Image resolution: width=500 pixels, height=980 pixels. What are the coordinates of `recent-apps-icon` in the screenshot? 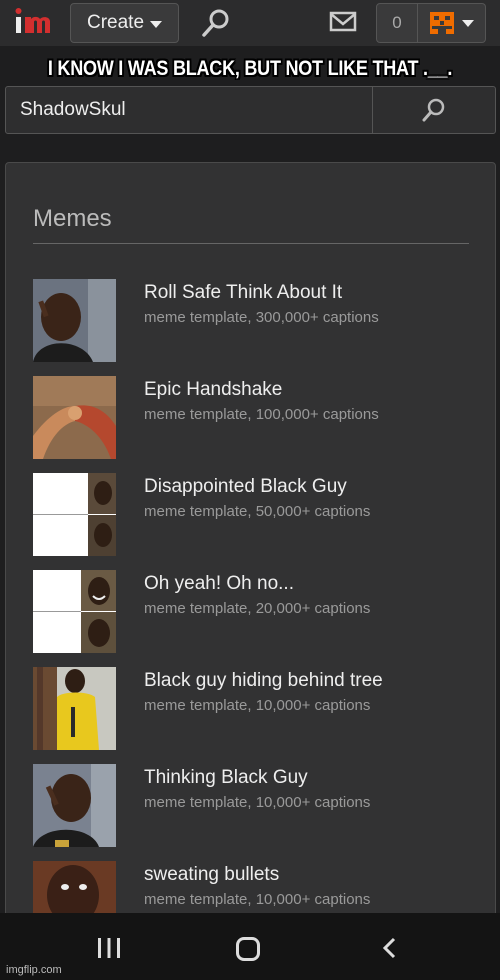 It's located at (109, 948).